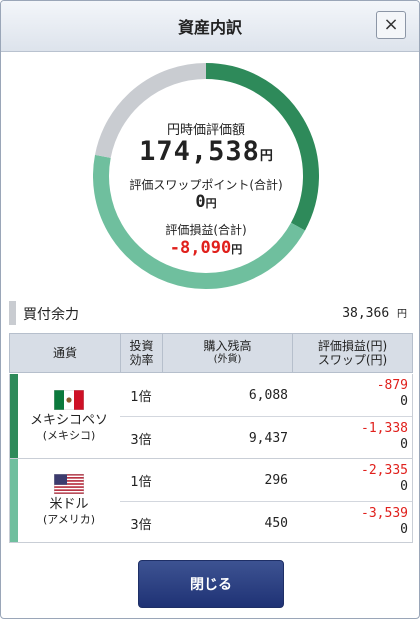  Describe the element at coordinates (64, 353) in the screenshot. I see `header-currency: 通貨` at that location.